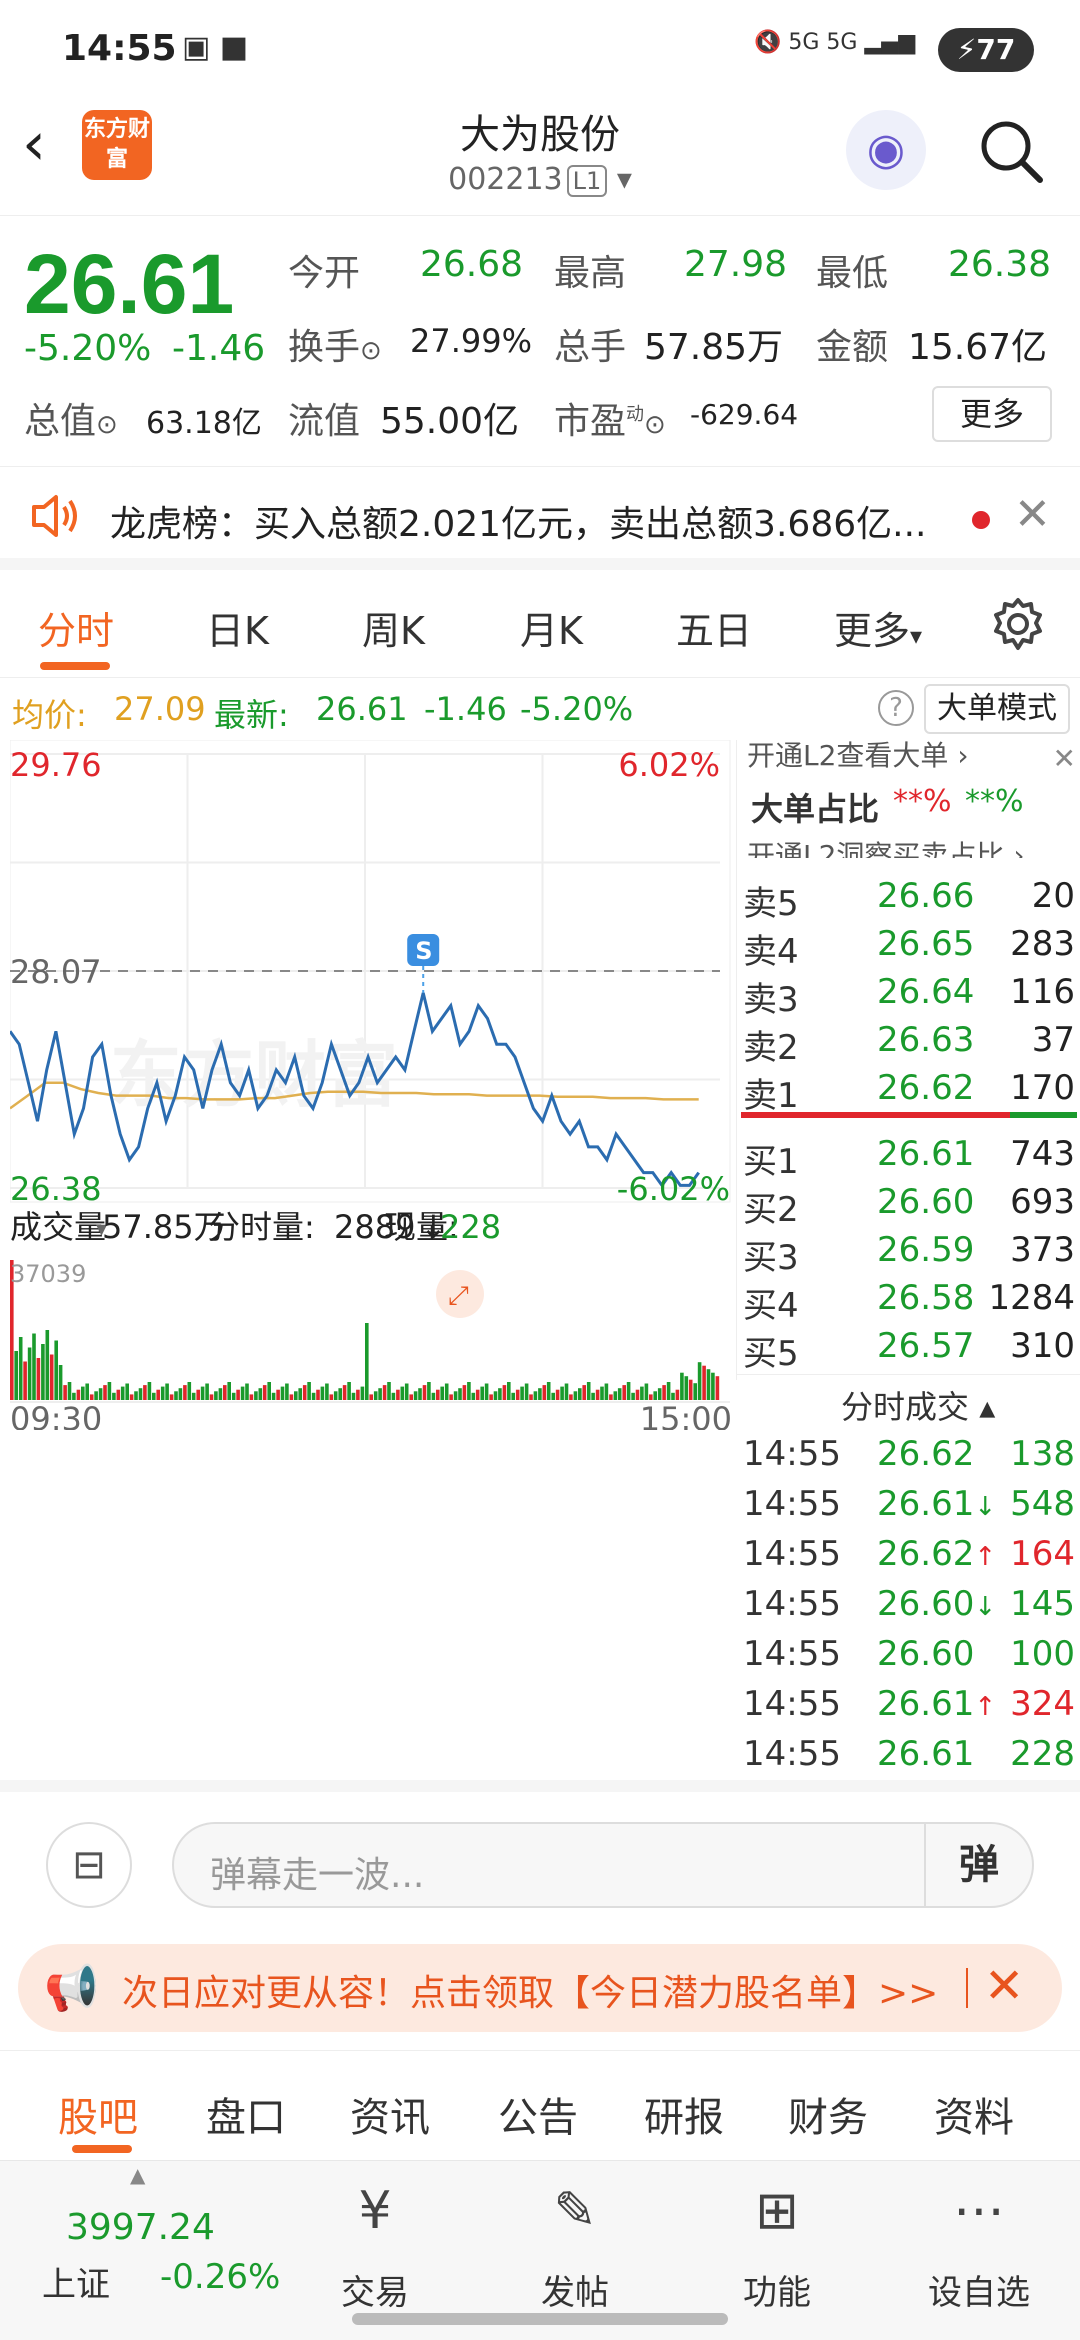  Describe the element at coordinates (375, 2242) in the screenshot. I see `nav-trade: ¥ 交易` at that location.